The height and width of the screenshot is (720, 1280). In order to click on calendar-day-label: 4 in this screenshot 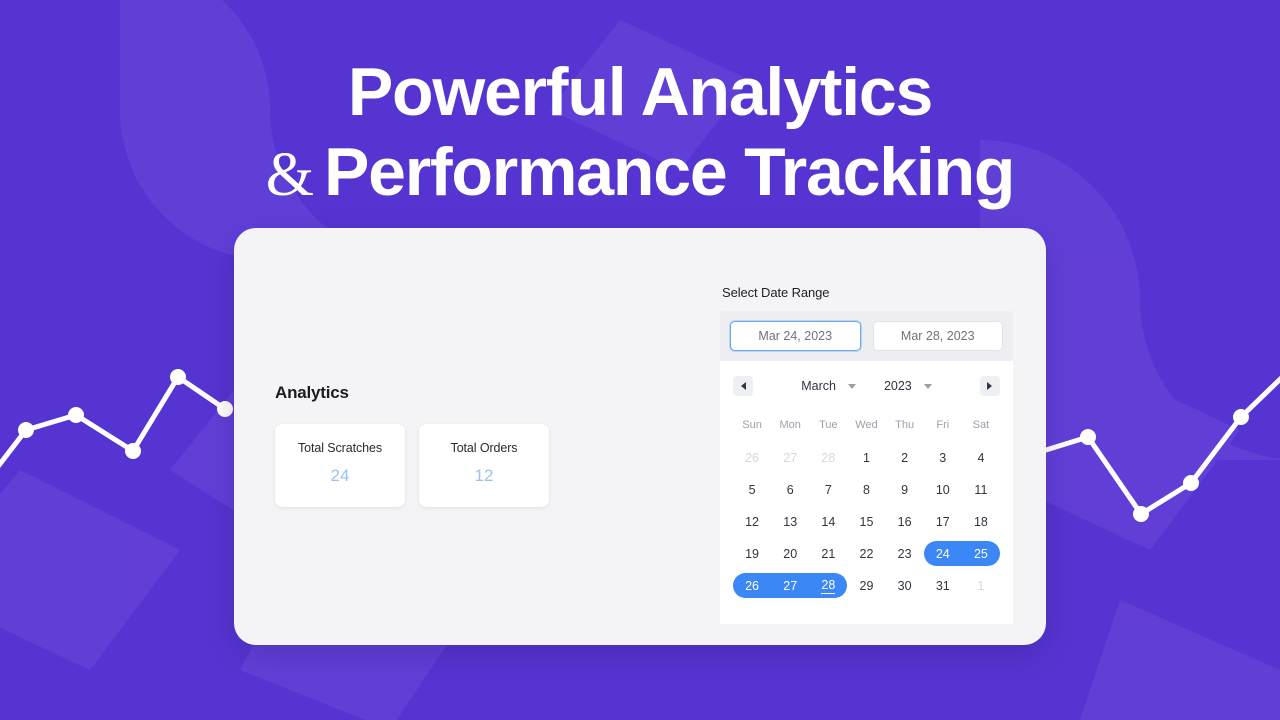, I will do `click(981, 458)`.